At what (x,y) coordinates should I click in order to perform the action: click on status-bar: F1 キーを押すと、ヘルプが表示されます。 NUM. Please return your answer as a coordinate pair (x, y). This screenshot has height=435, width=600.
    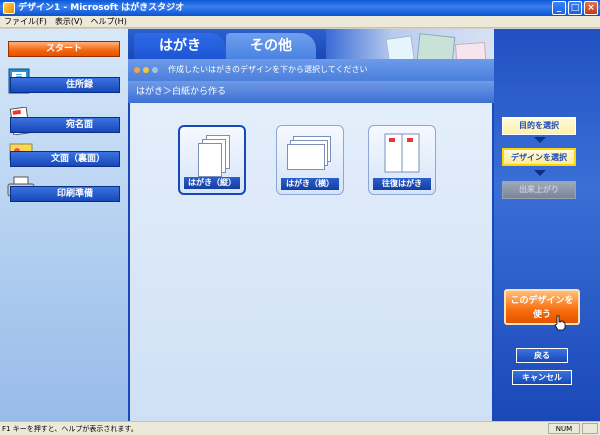
    Looking at the image, I should click on (300, 428).